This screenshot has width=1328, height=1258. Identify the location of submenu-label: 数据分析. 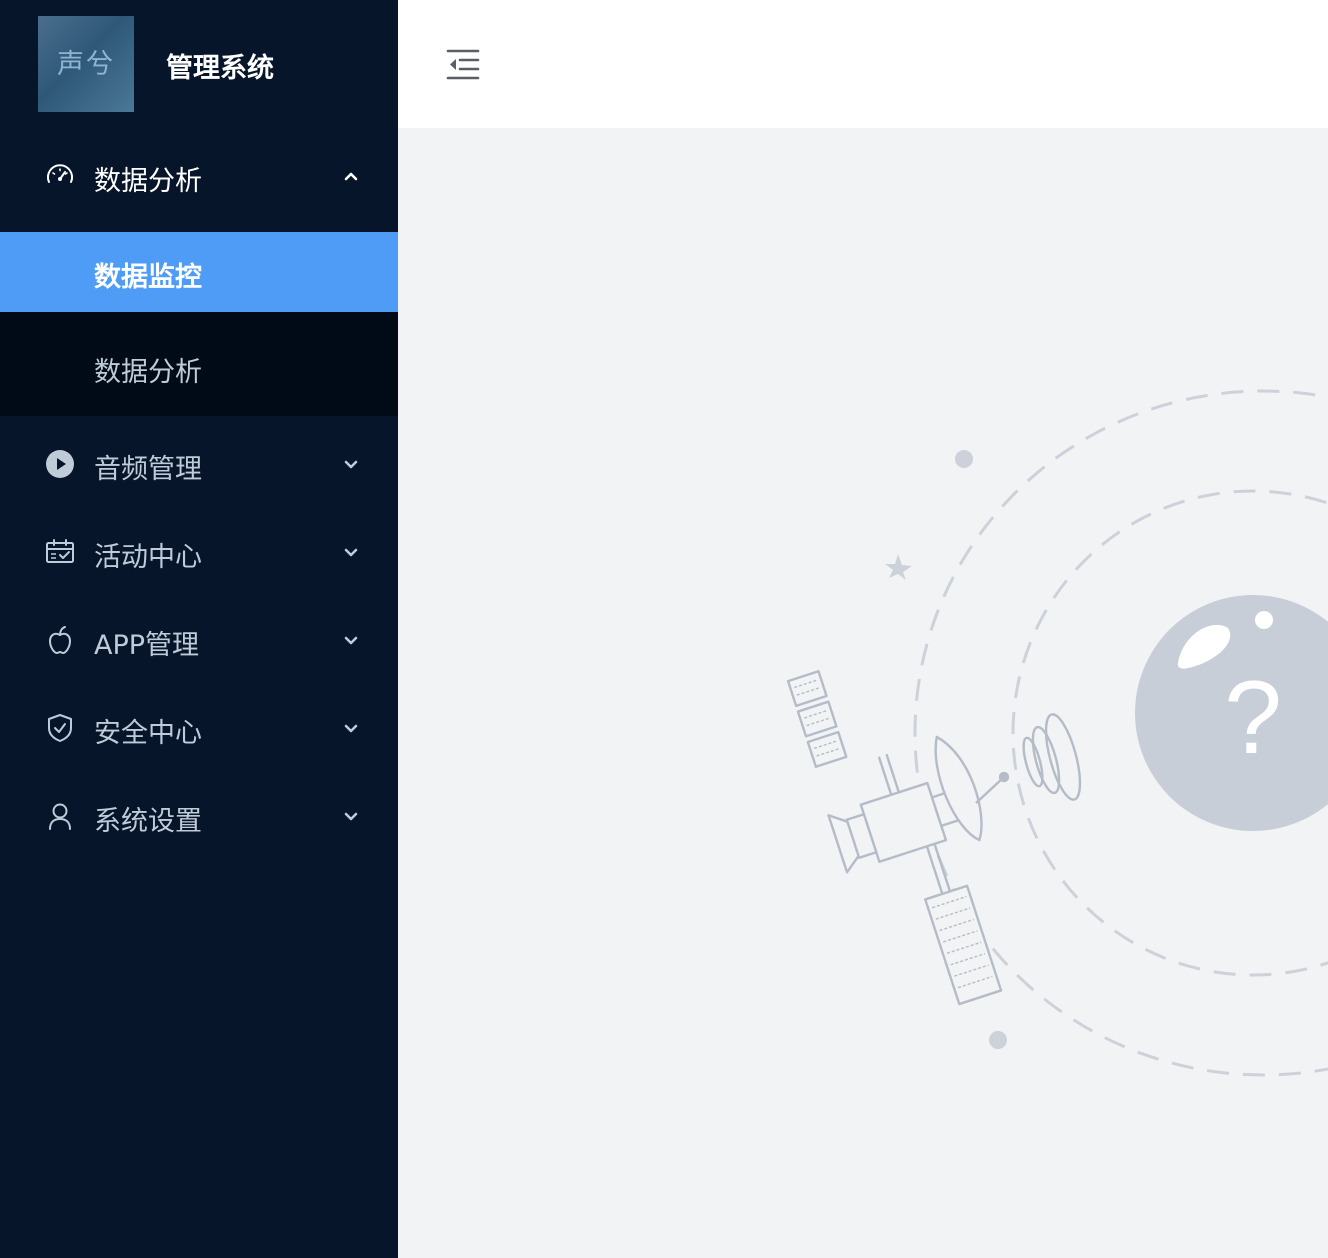
(148, 372).